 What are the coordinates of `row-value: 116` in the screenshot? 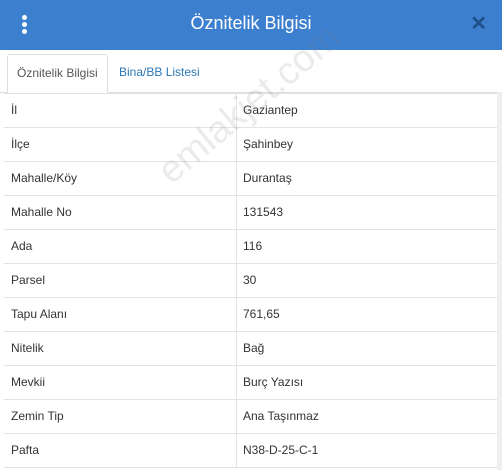 It's located at (253, 246).